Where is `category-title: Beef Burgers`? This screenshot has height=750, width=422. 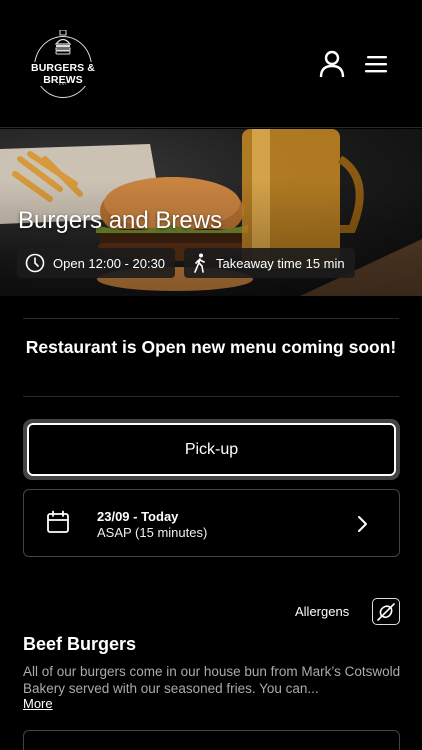 category-title: Beef Burgers is located at coordinates (80, 644).